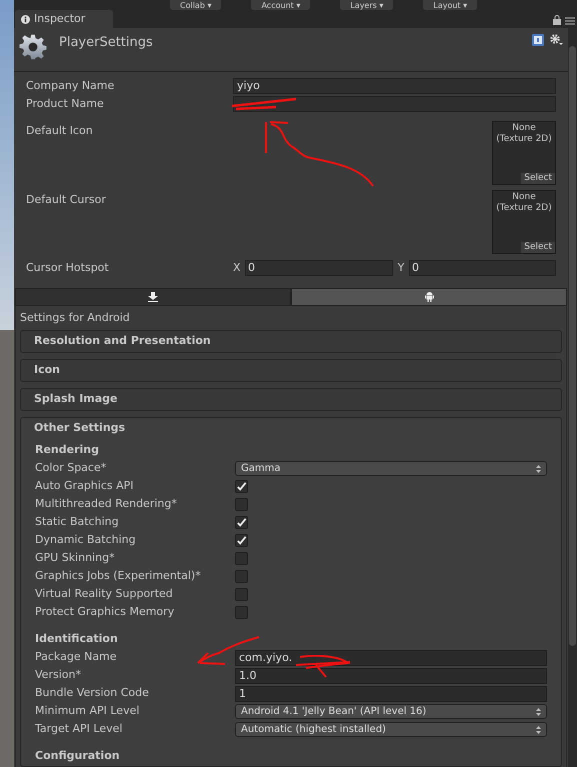  Describe the element at coordinates (64, 19) in the screenshot. I see `inspector-tab: Inspector` at that location.